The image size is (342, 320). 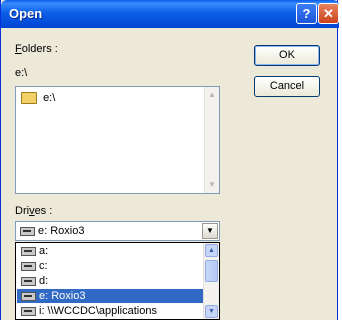 What do you see at coordinates (44, 251) in the screenshot?
I see `drive-option-label: a:` at bounding box center [44, 251].